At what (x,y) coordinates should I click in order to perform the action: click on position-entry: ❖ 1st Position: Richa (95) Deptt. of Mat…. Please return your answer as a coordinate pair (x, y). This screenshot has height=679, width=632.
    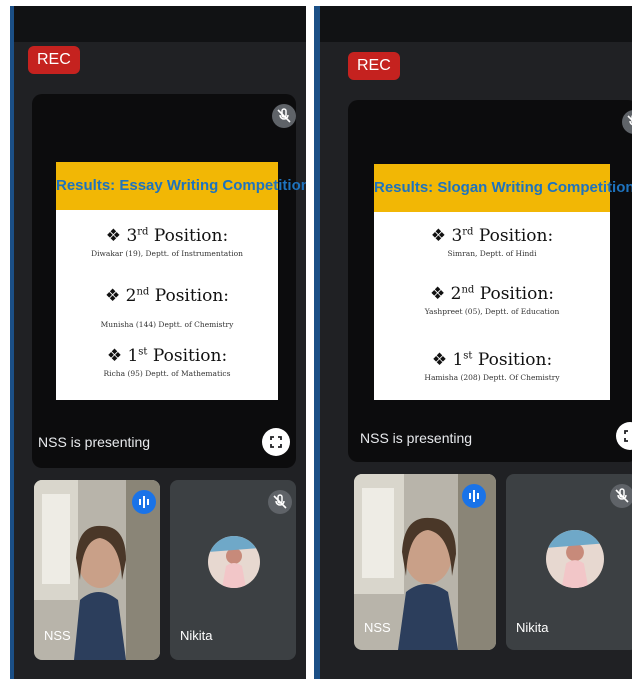
    Looking at the image, I should click on (167, 362).